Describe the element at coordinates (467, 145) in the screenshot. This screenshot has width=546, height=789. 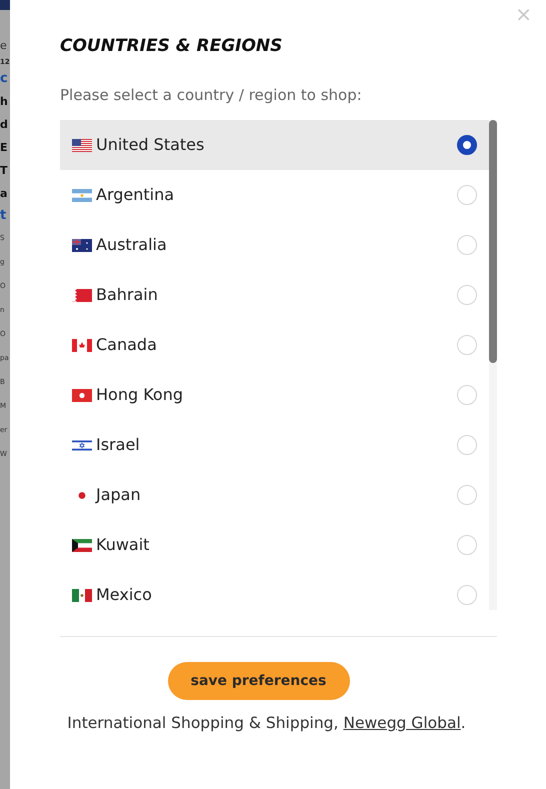
I see `radio-button` at that location.